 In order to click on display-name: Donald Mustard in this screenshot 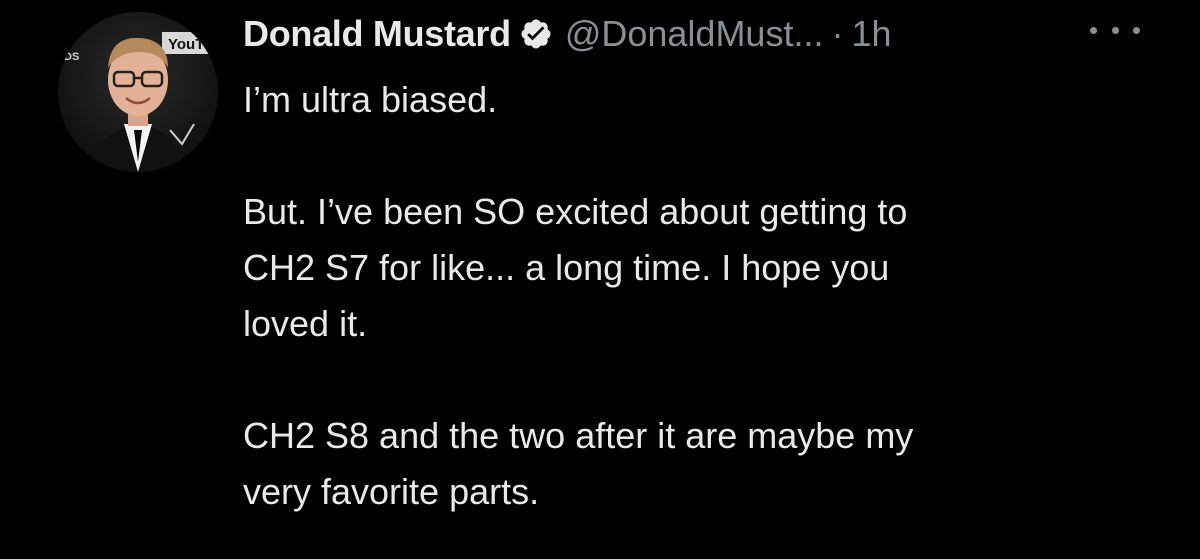, I will do `click(377, 34)`.